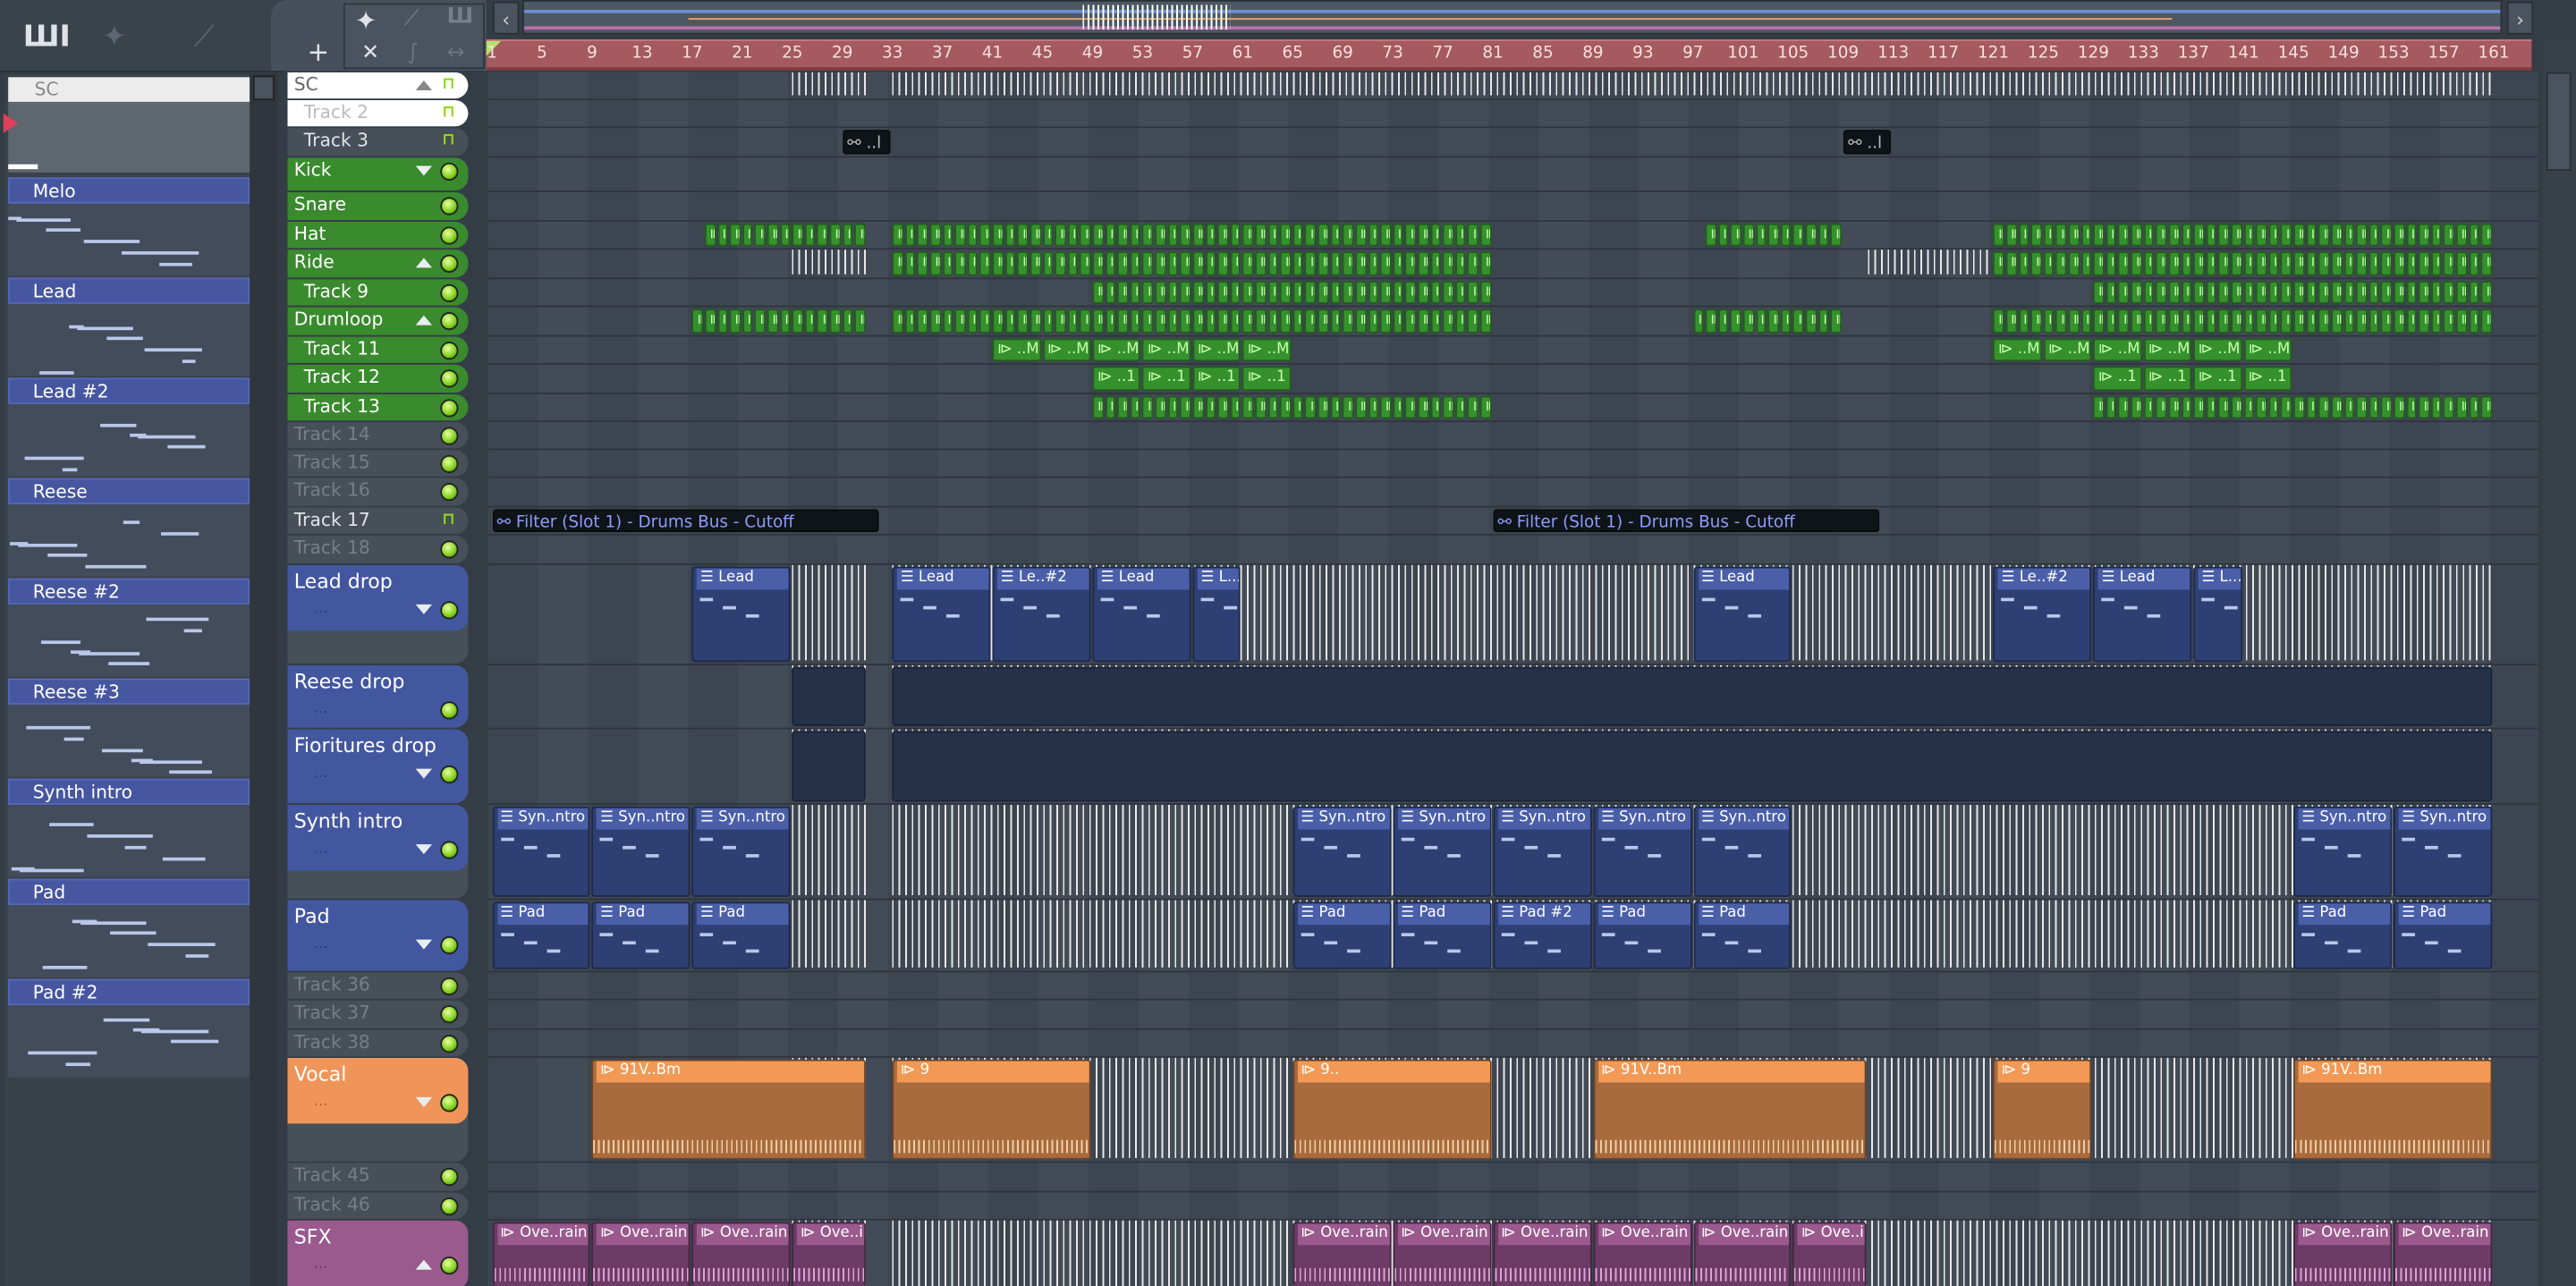 The width and height of the screenshot is (2576, 1286). I want to click on pattern-clip, so click(829, 696).